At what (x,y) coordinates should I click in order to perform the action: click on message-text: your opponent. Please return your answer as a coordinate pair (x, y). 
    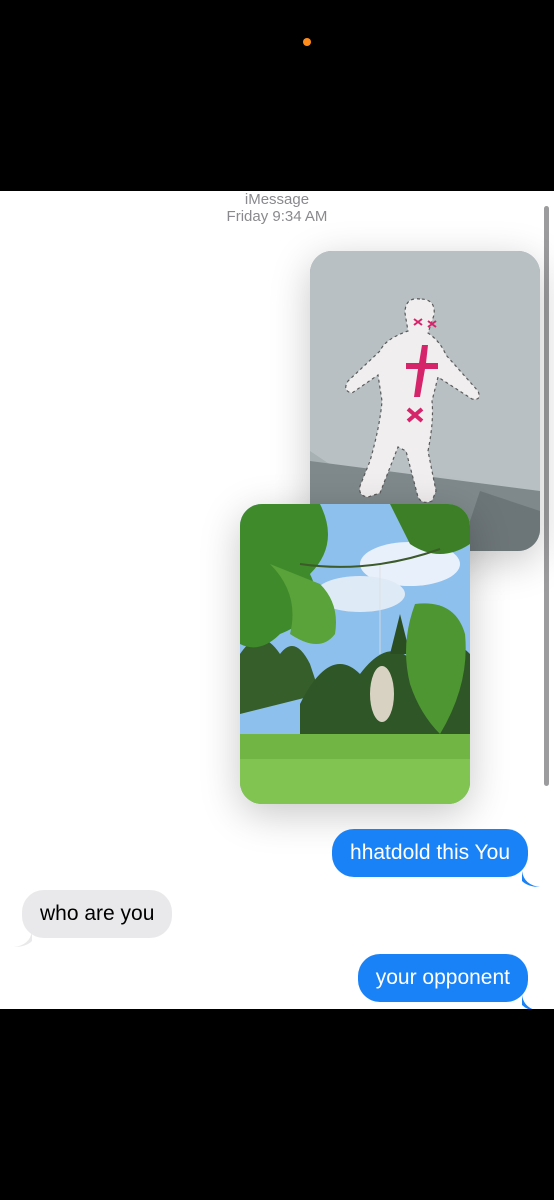
    Looking at the image, I should click on (442, 977).